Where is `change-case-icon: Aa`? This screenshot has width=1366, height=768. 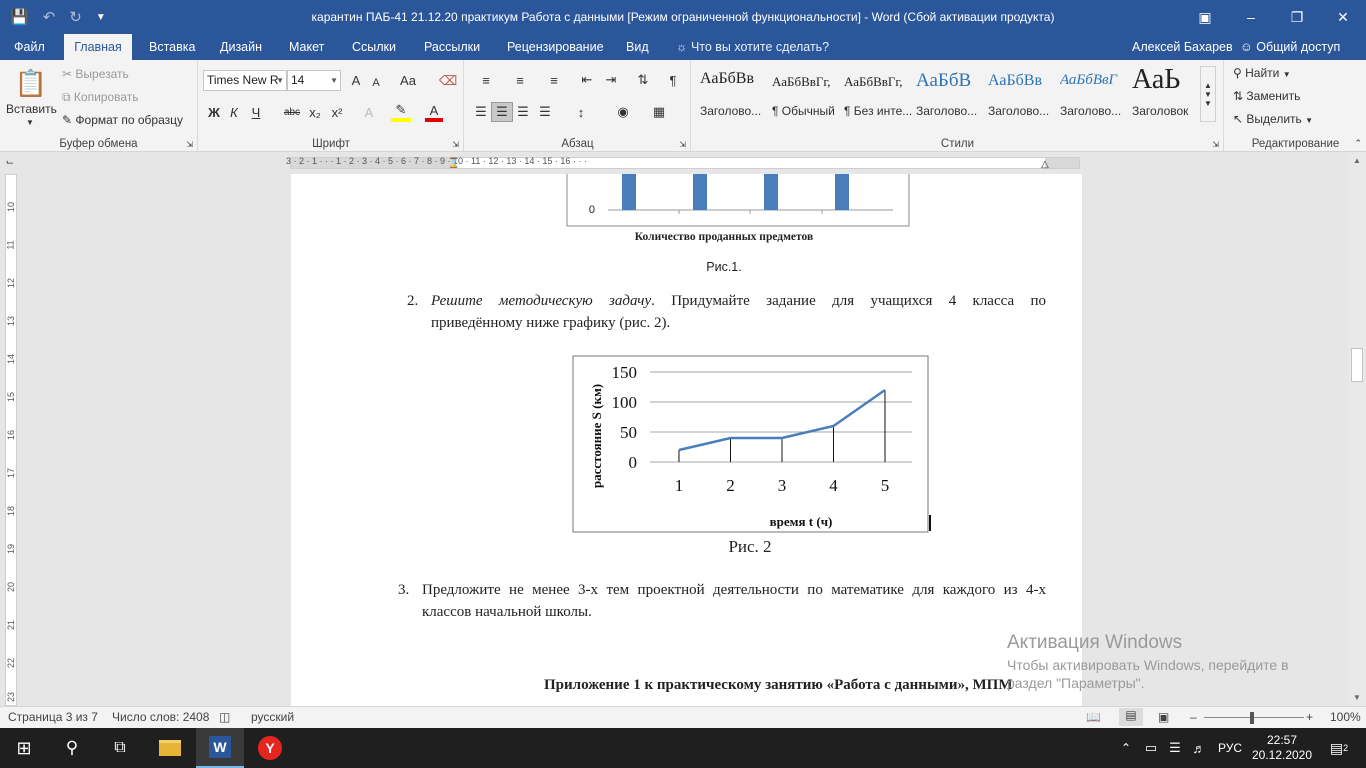
change-case-icon: Aa is located at coordinates (408, 80).